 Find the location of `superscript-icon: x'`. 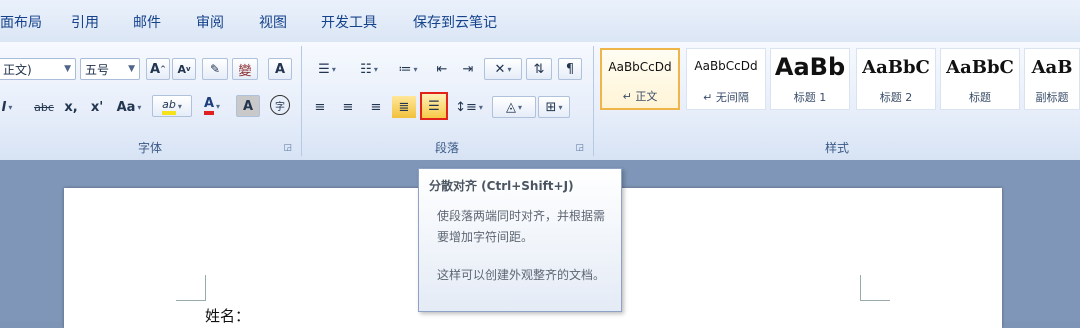

superscript-icon: x' is located at coordinates (97, 107).